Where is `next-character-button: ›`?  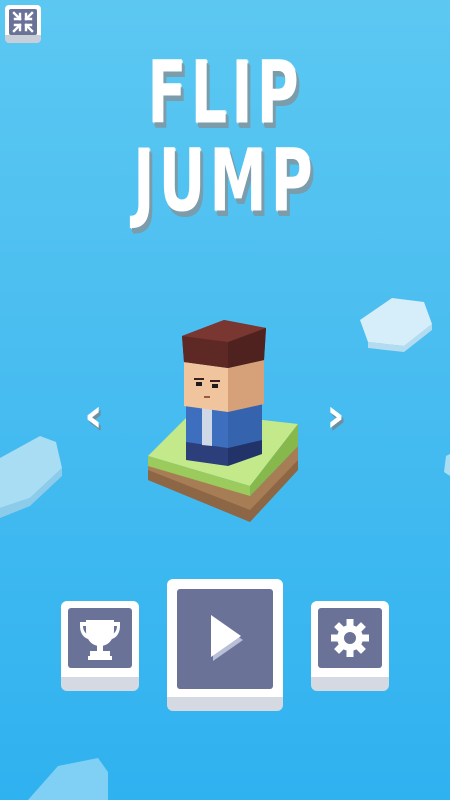
next-character-button: › is located at coordinates (335, 415).